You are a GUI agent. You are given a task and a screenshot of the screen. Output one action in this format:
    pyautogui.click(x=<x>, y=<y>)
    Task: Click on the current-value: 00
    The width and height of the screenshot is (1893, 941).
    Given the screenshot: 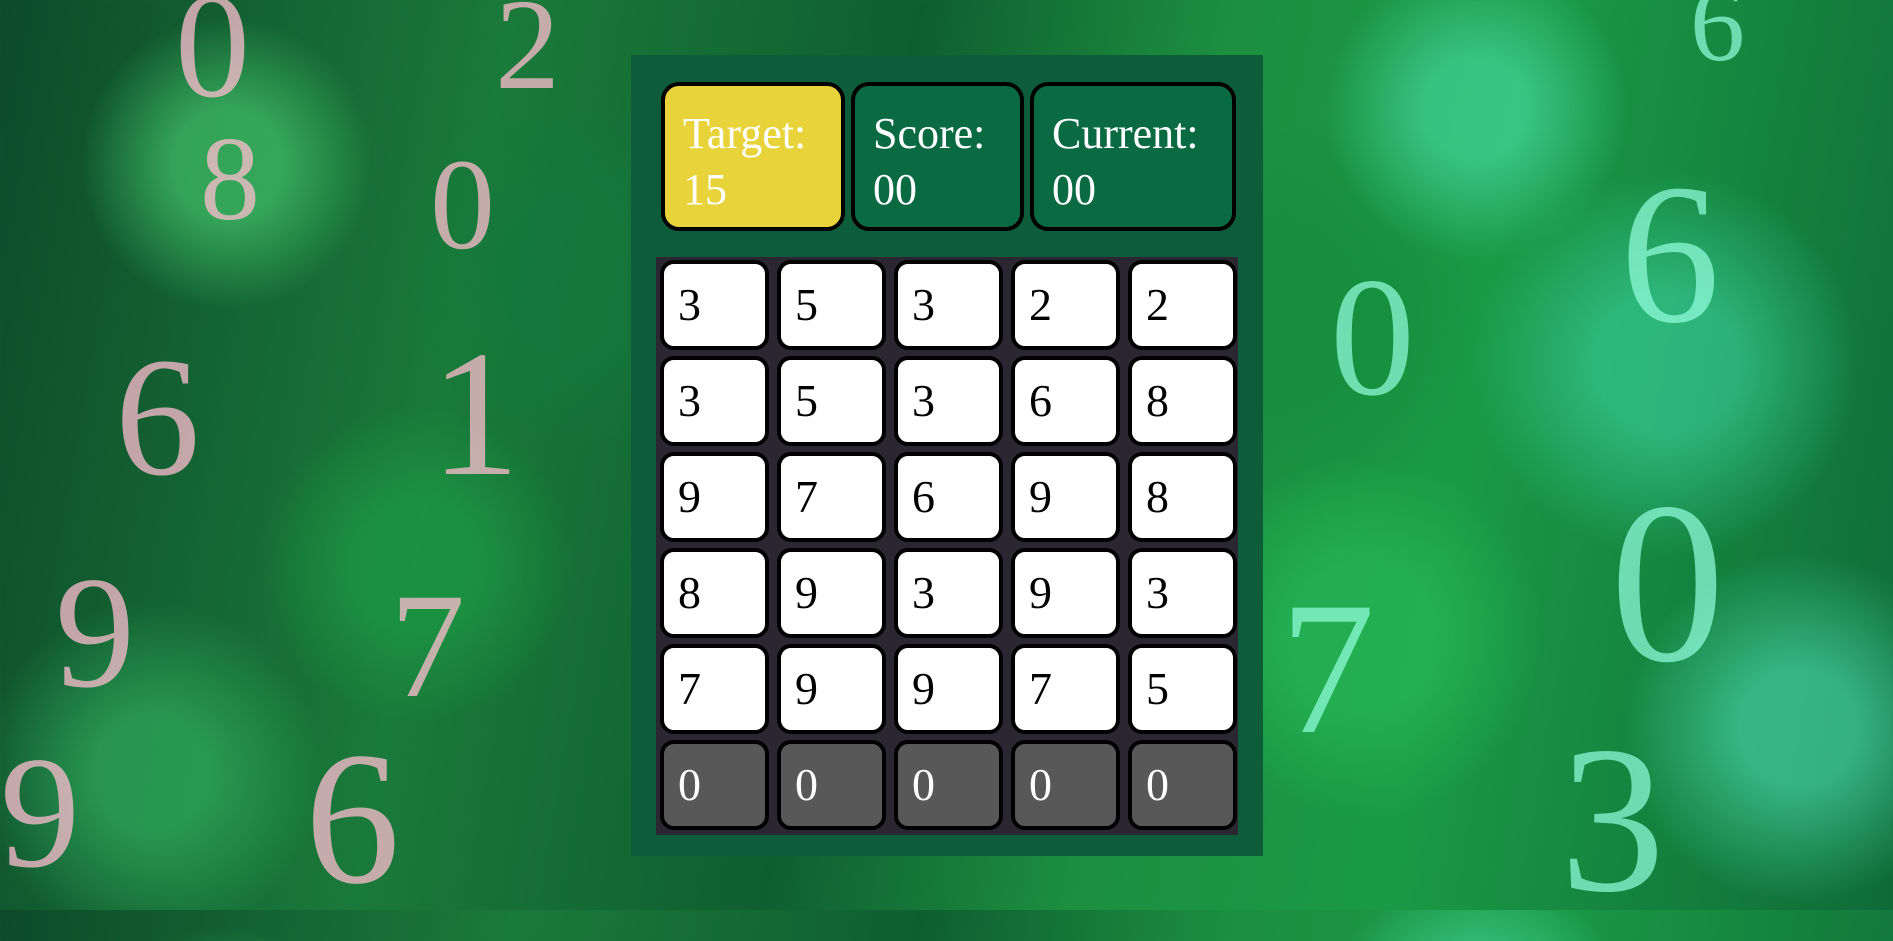 What is the action you would take?
    pyautogui.click(x=1074, y=189)
    